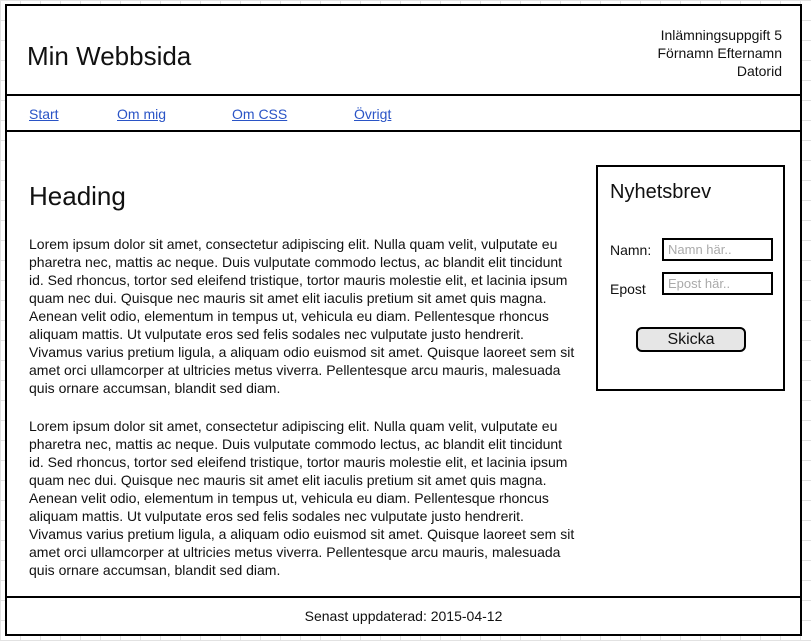  I want to click on name-label: Namn:, so click(631, 250).